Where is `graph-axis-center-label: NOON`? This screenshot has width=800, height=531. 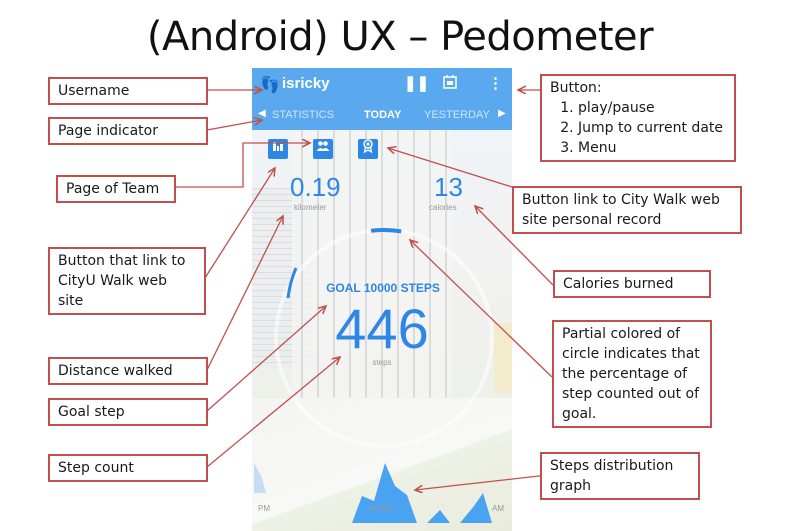 graph-axis-center-label: NOON is located at coordinates (381, 508).